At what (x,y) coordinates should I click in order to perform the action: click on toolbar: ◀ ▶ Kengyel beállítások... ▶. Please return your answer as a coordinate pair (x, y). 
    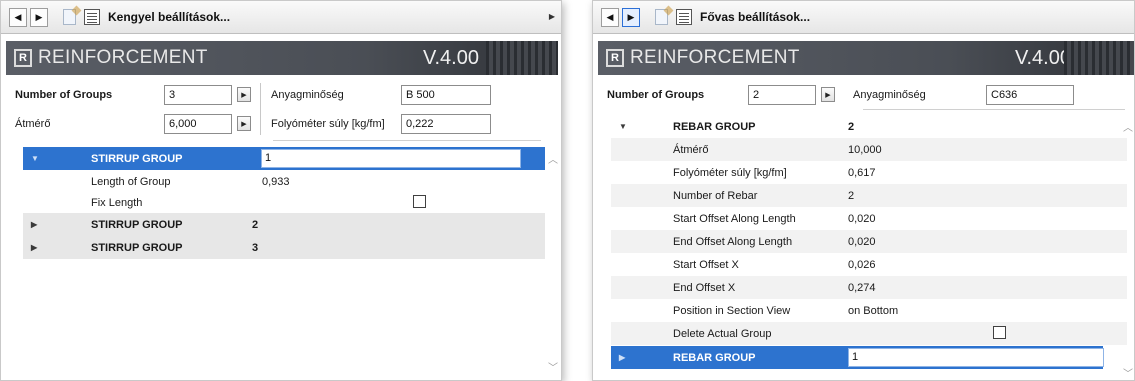
    Looking at the image, I should click on (281, 17).